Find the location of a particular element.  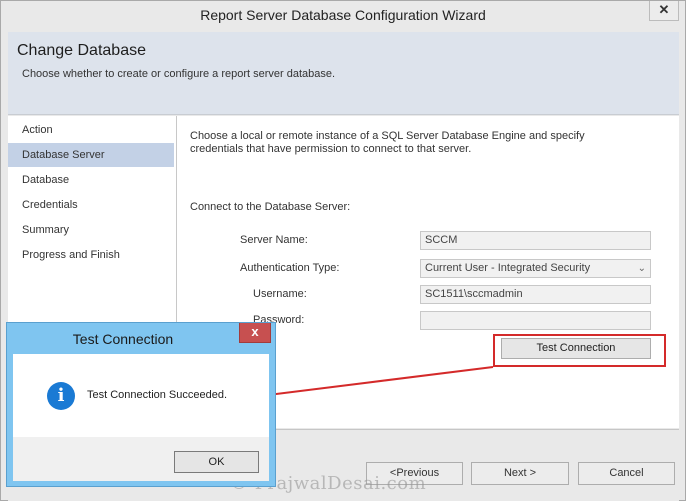

password-field is located at coordinates (535, 320).